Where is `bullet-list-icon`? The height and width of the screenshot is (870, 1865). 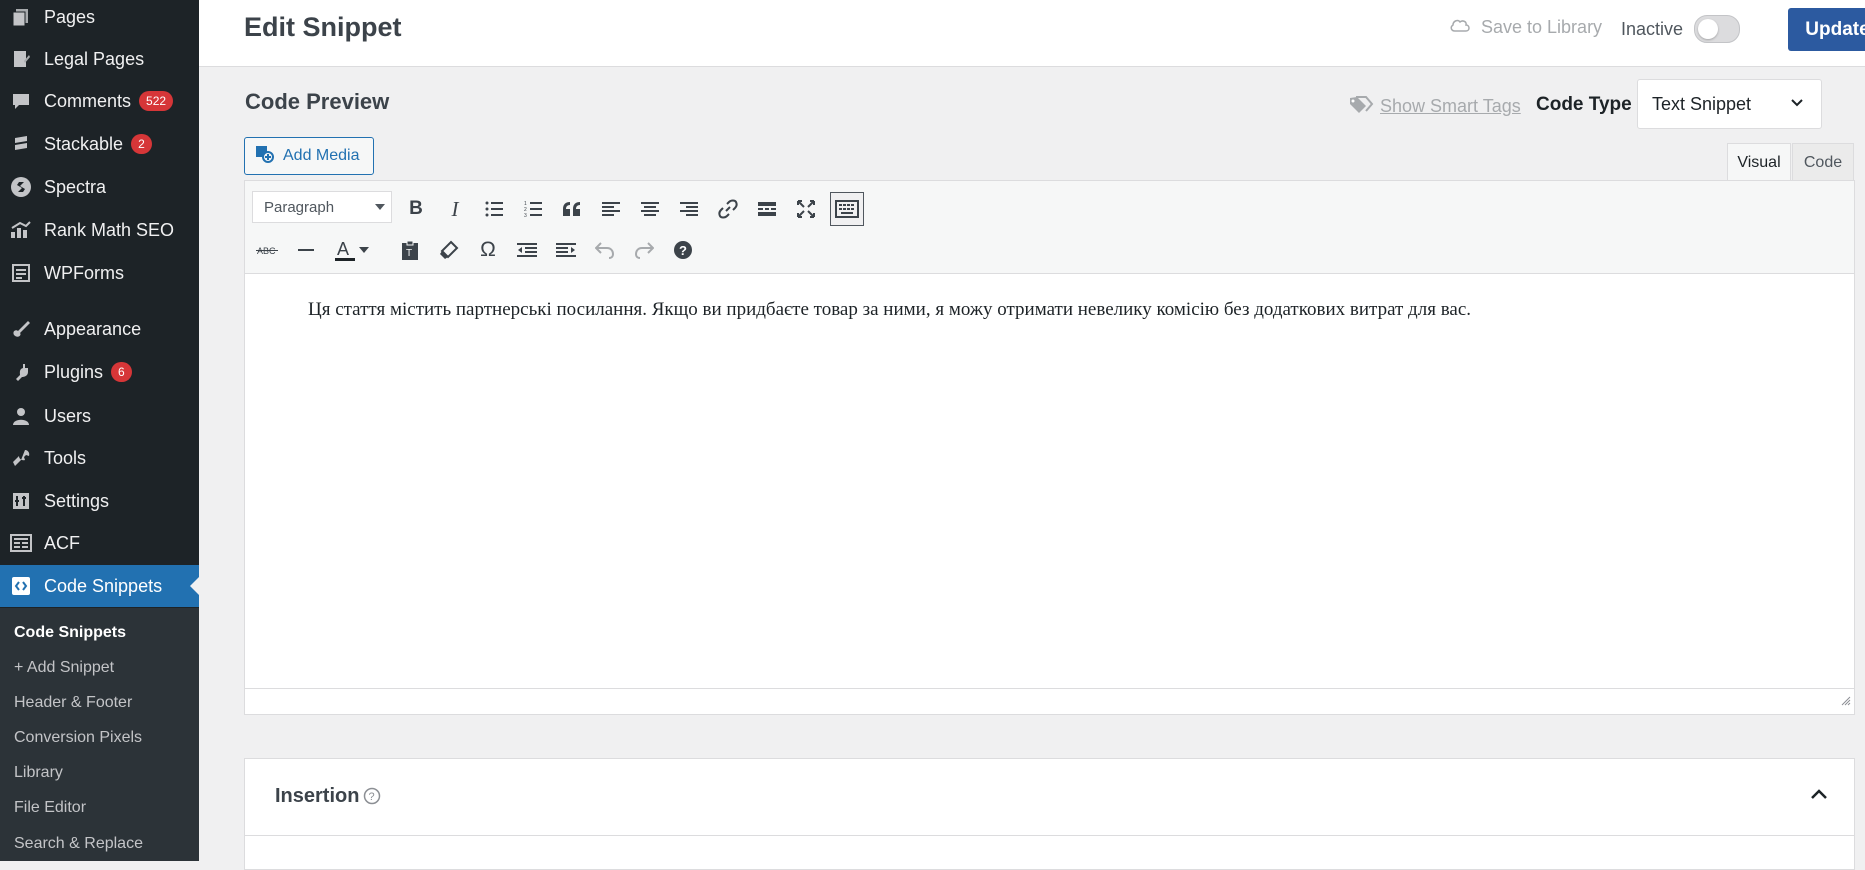
bullet-list-icon is located at coordinates (494, 209).